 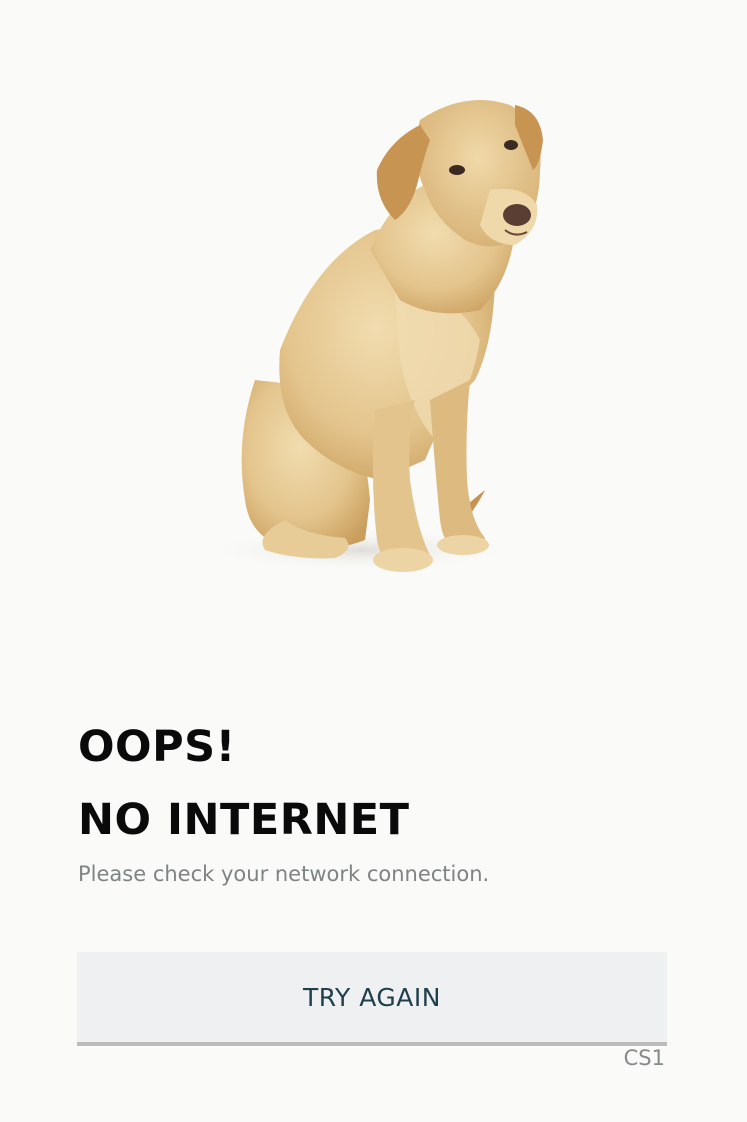 What do you see at coordinates (244, 820) in the screenshot?
I see `error-title-no-internet: NO INTERNET` at bounding box center [244, 820].